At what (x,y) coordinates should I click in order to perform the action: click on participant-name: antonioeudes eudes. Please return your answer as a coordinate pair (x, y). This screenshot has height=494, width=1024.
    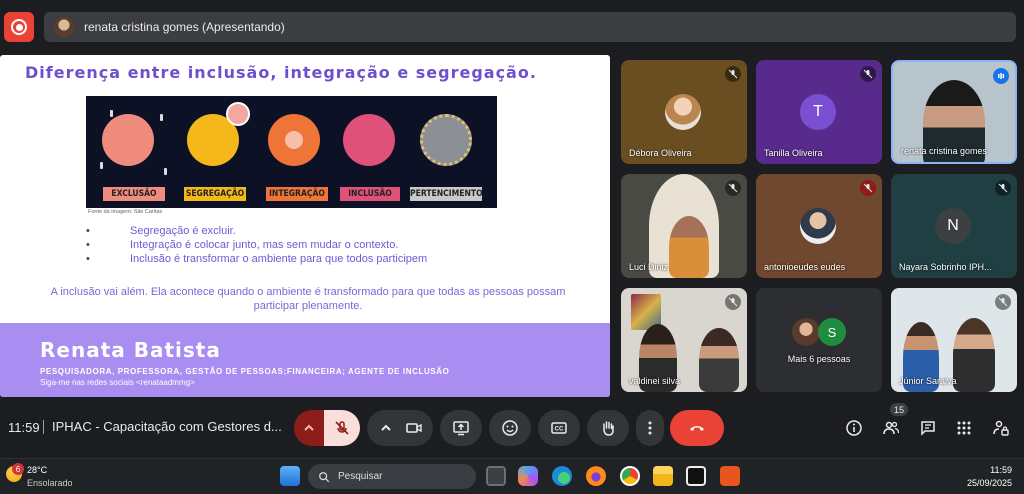
    Looking at the image, I should click on (805, 267).